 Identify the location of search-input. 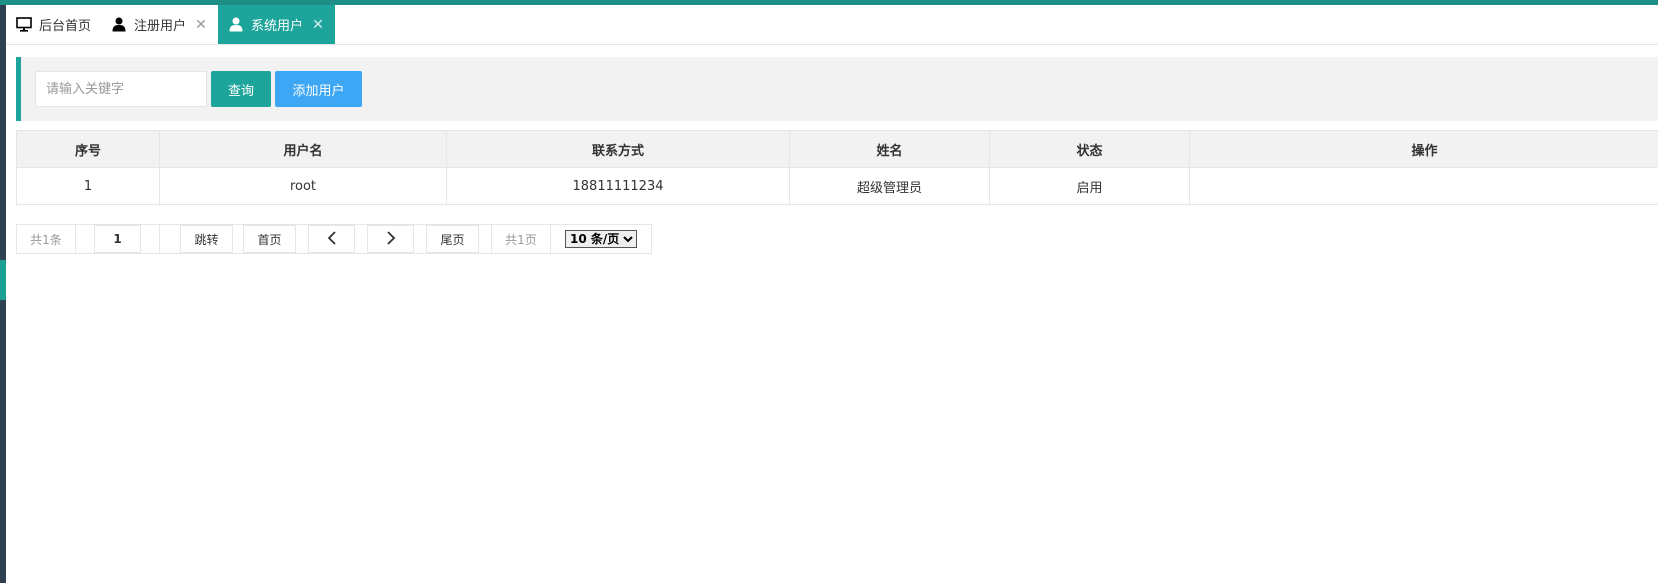
(121, 89).